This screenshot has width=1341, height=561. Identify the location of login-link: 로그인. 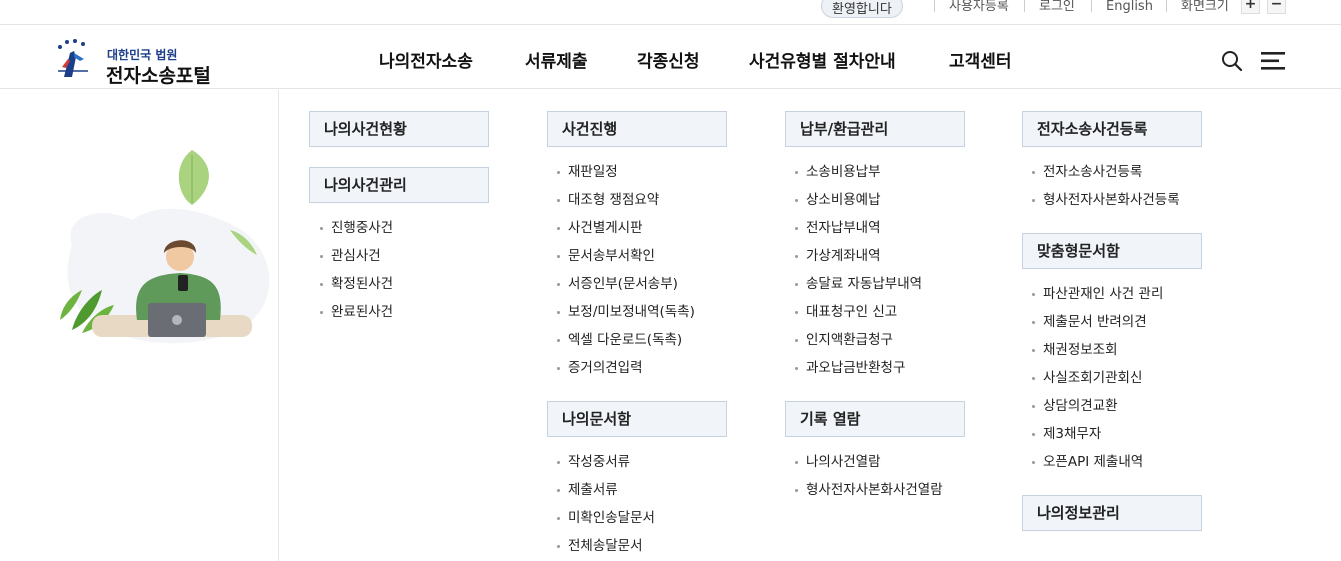
(1057, 7).